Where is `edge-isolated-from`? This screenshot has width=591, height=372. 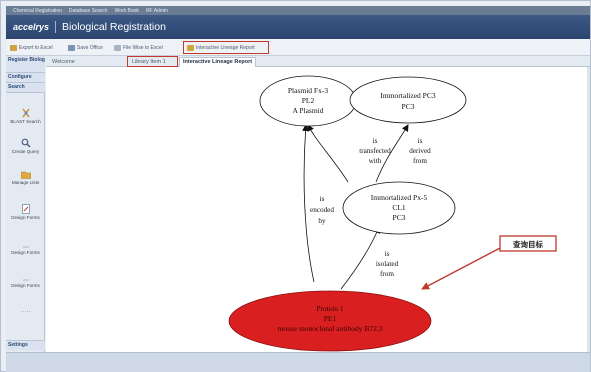
edge-isolated-from is located at coordinates (360, 258).